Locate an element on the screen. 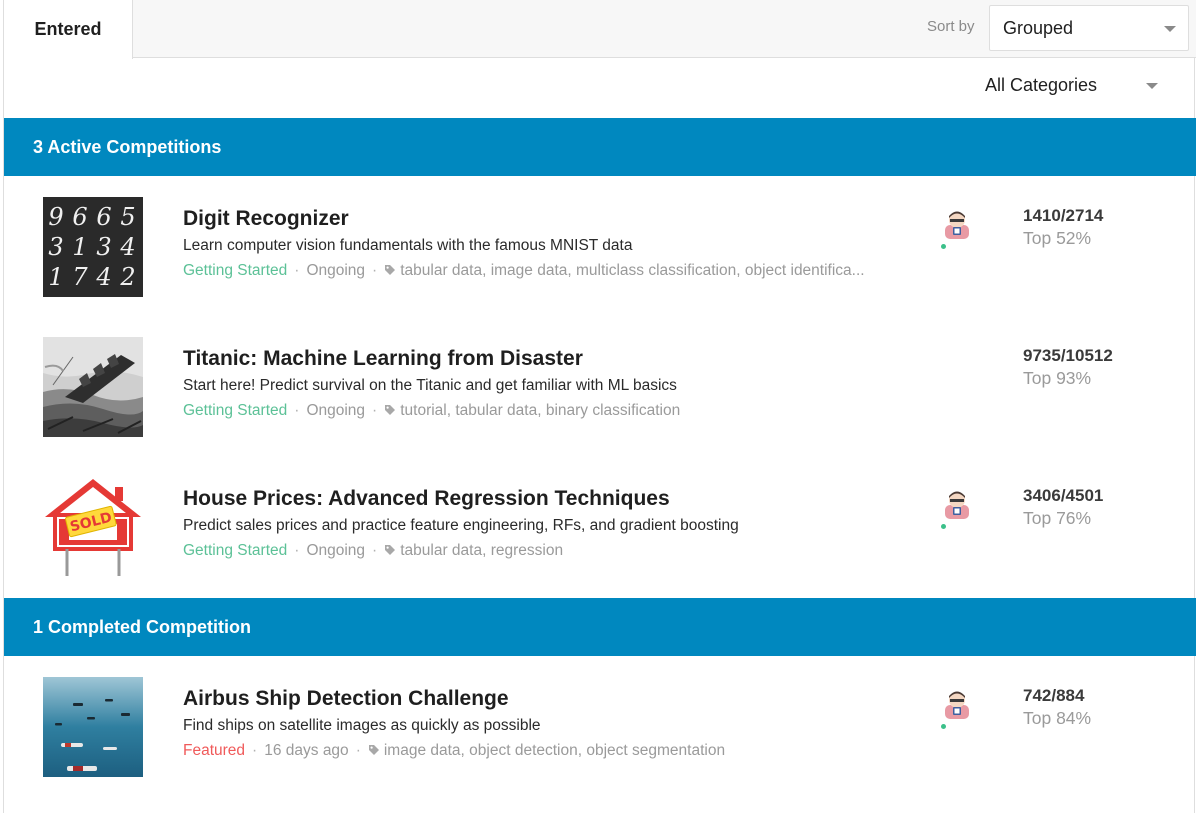  house-sold-sign-image: SOLD is located at coordinates (93, 527).